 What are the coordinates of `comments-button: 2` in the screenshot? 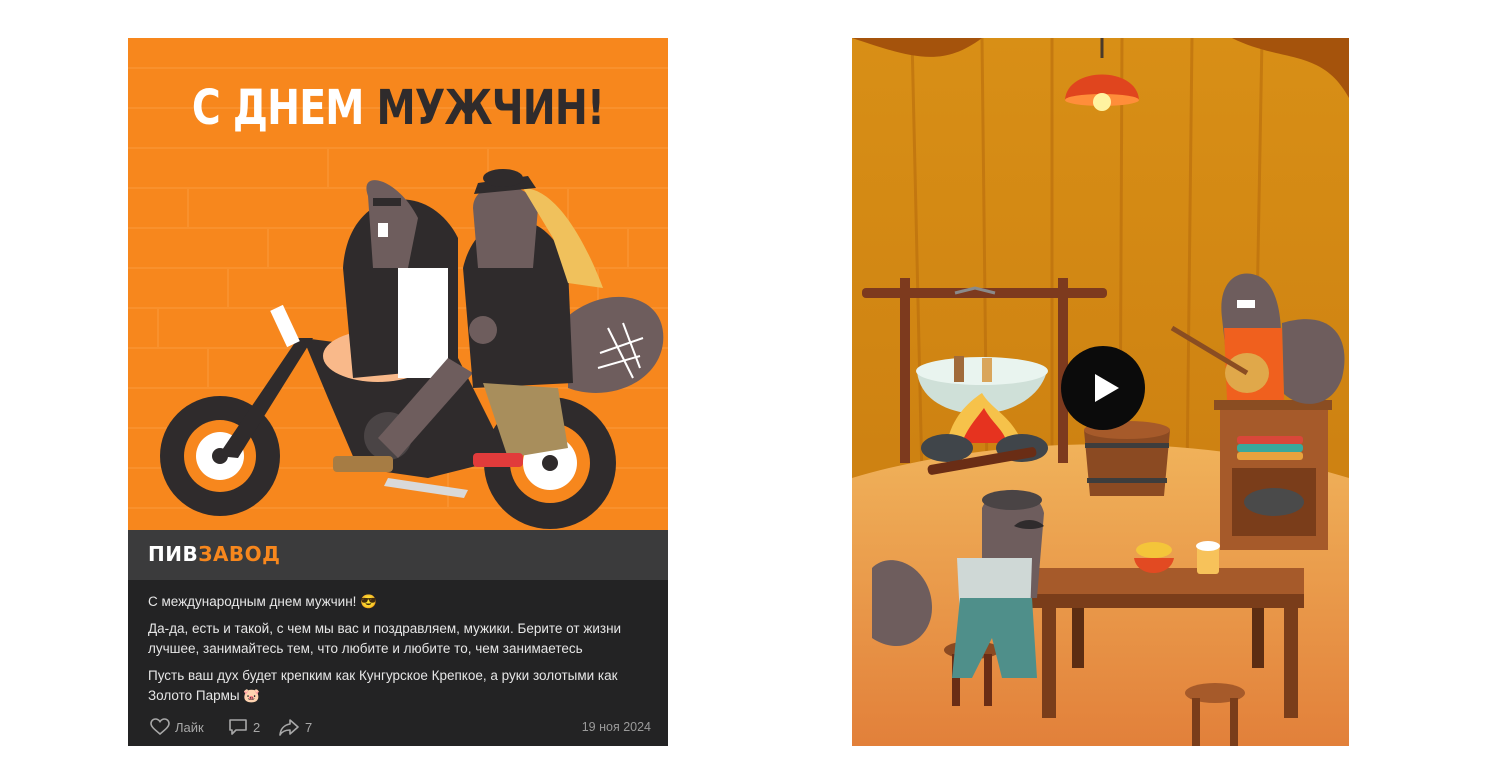 It's located at (244, 727).